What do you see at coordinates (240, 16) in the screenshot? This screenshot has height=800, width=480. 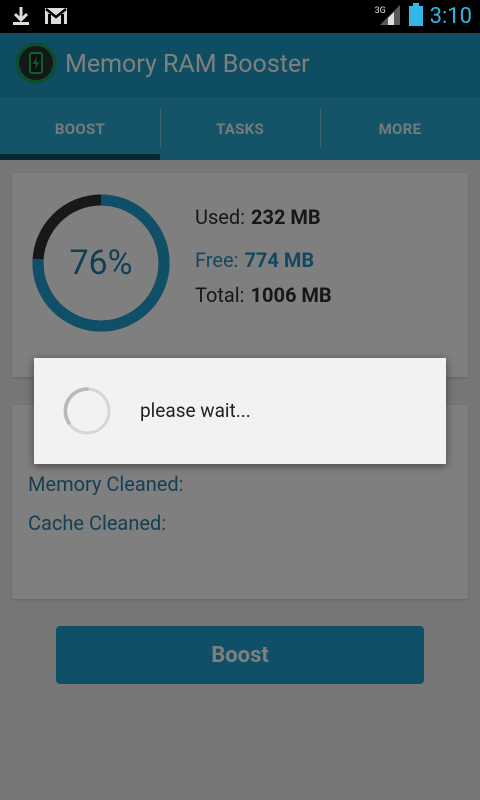 I see `status-bar: 3G 3:10` at bounding box center [240, 16].